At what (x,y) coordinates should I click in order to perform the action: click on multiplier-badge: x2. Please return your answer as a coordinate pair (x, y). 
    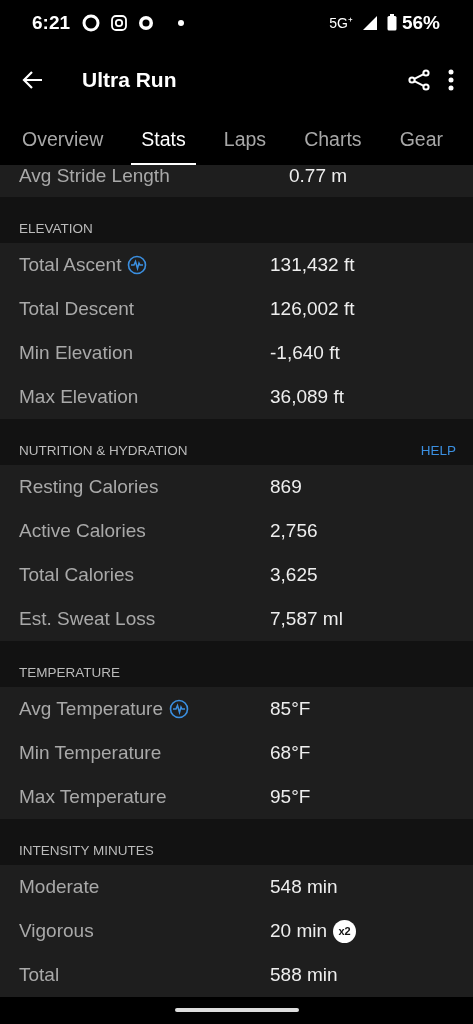
    Looking at the image, I should click on (345, 931).